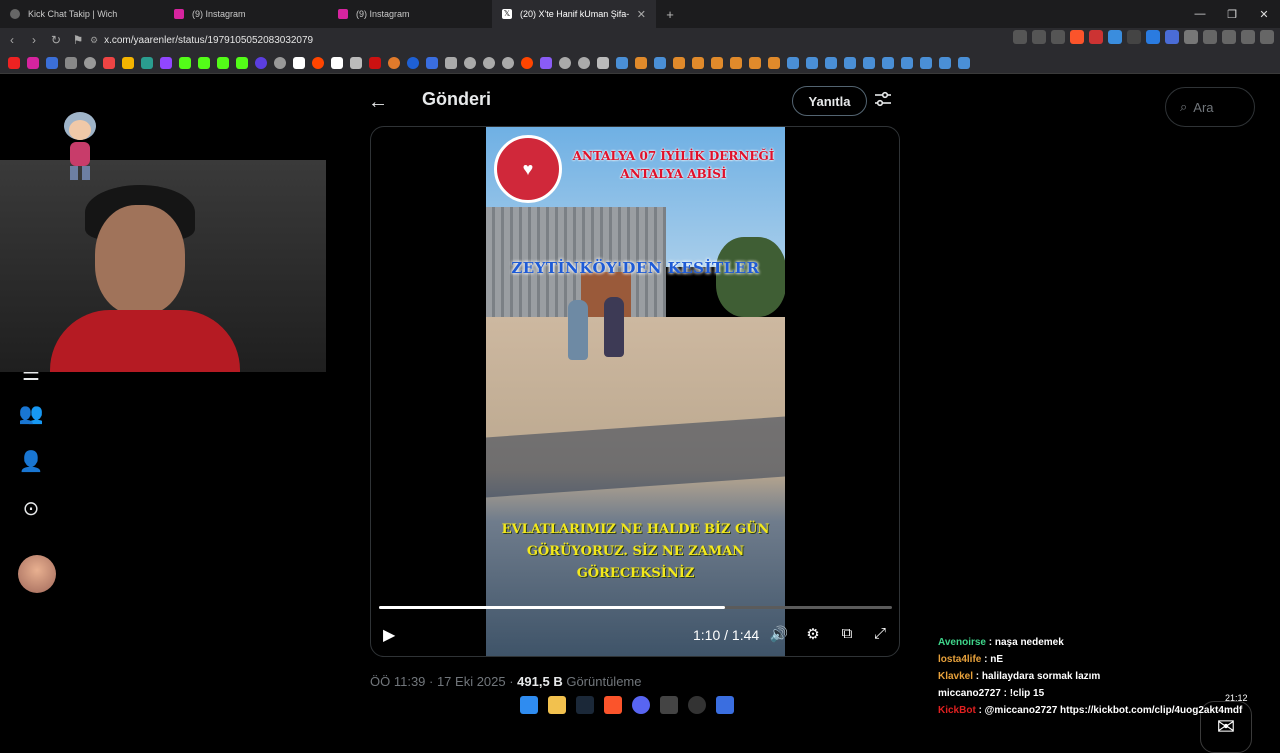 The height and width of the screenshot is (753, 1280). Describe the element at coordinates (883, 99) in the screenshot. I see `filter-icon` at that location.